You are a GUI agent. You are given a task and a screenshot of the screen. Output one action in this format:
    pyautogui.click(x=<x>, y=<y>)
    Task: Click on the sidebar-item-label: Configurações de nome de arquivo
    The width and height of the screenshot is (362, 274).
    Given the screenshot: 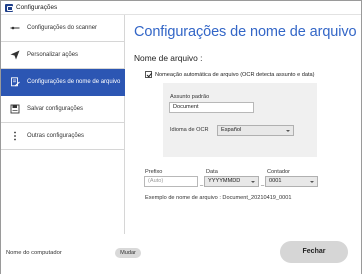 What is the action you would take?
    pyautogui.click(x=74, y=82)
    